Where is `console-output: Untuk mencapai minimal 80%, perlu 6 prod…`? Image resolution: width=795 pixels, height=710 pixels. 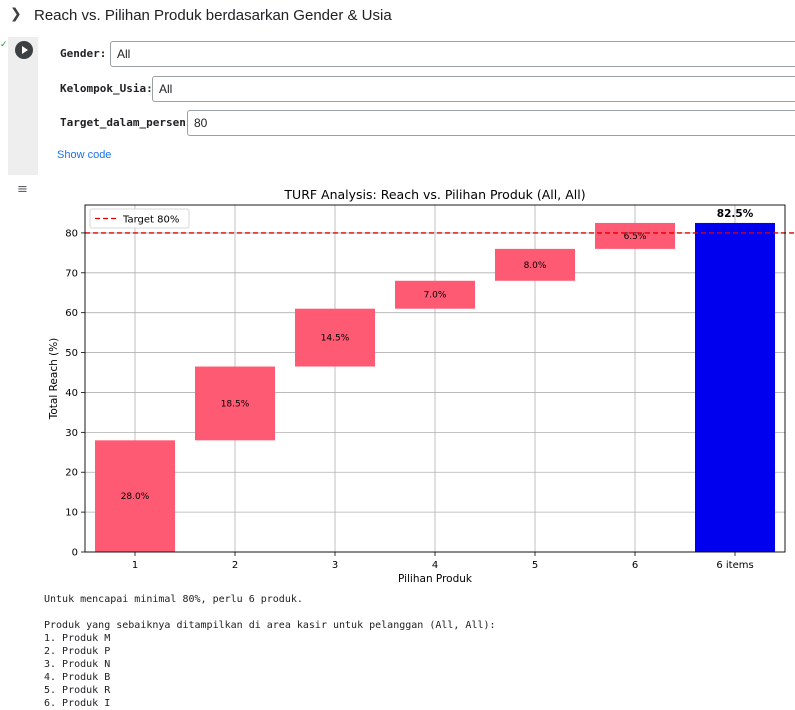
console-output: Untuk mencapai minimal 80%, perlu 6 prod… is located at coordinates (270, 651).